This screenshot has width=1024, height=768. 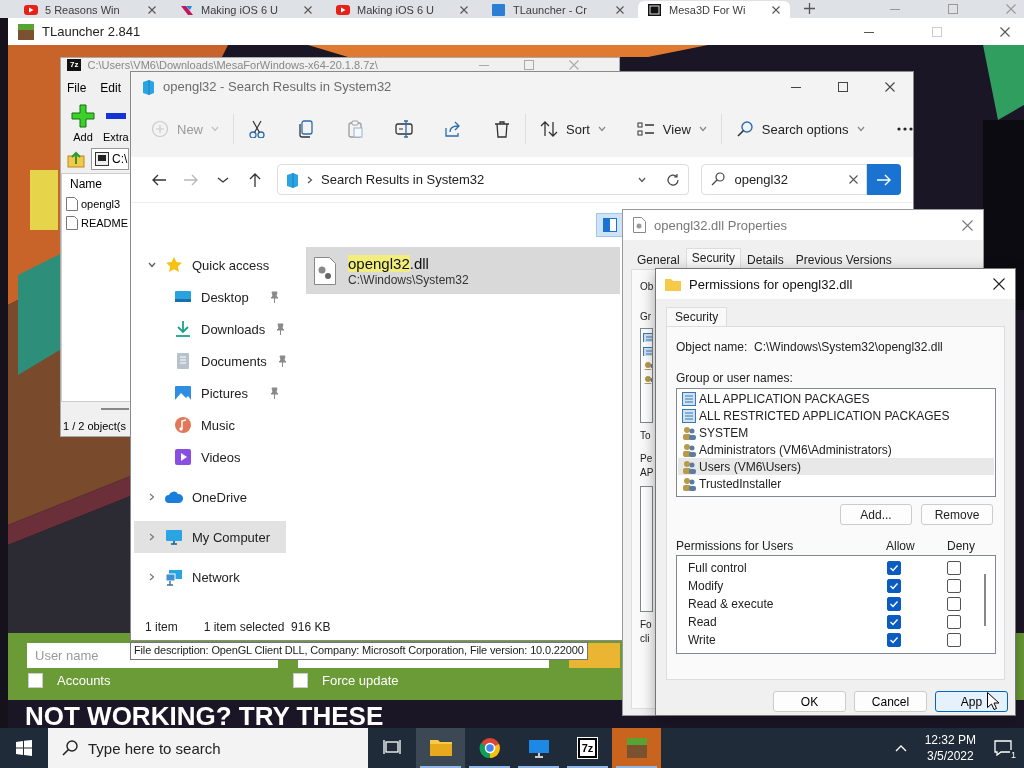 I want to click on search-icon, so click(x=744, y=129).